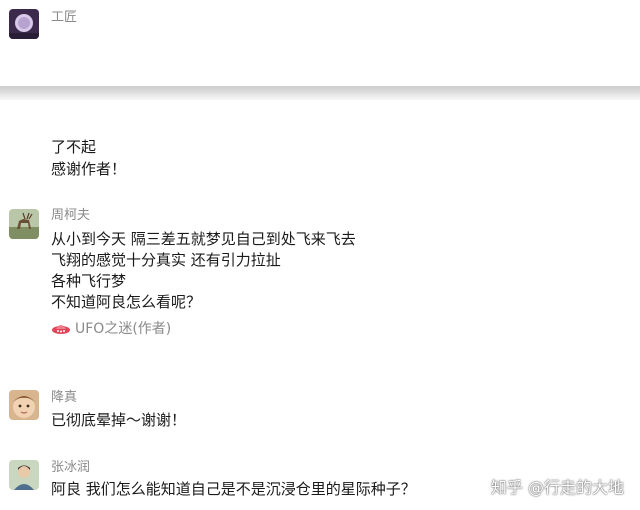 The height and width of the screenshot is (510, 640). What do you see at coordinates (233, 489) in the screenshot?
I see `comment-text: 阿良 我们怎么能知道自己是不是沉浸仓里的星际种子？` at bounding box center [233, 489].